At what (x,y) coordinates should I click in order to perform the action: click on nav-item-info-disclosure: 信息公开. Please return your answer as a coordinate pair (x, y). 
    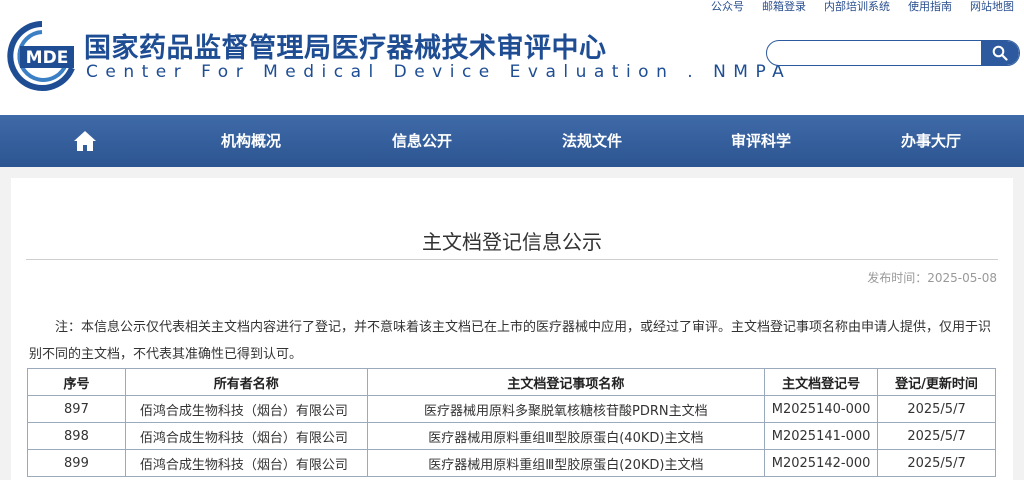
    Looking at the image, I should click on (422, 141).